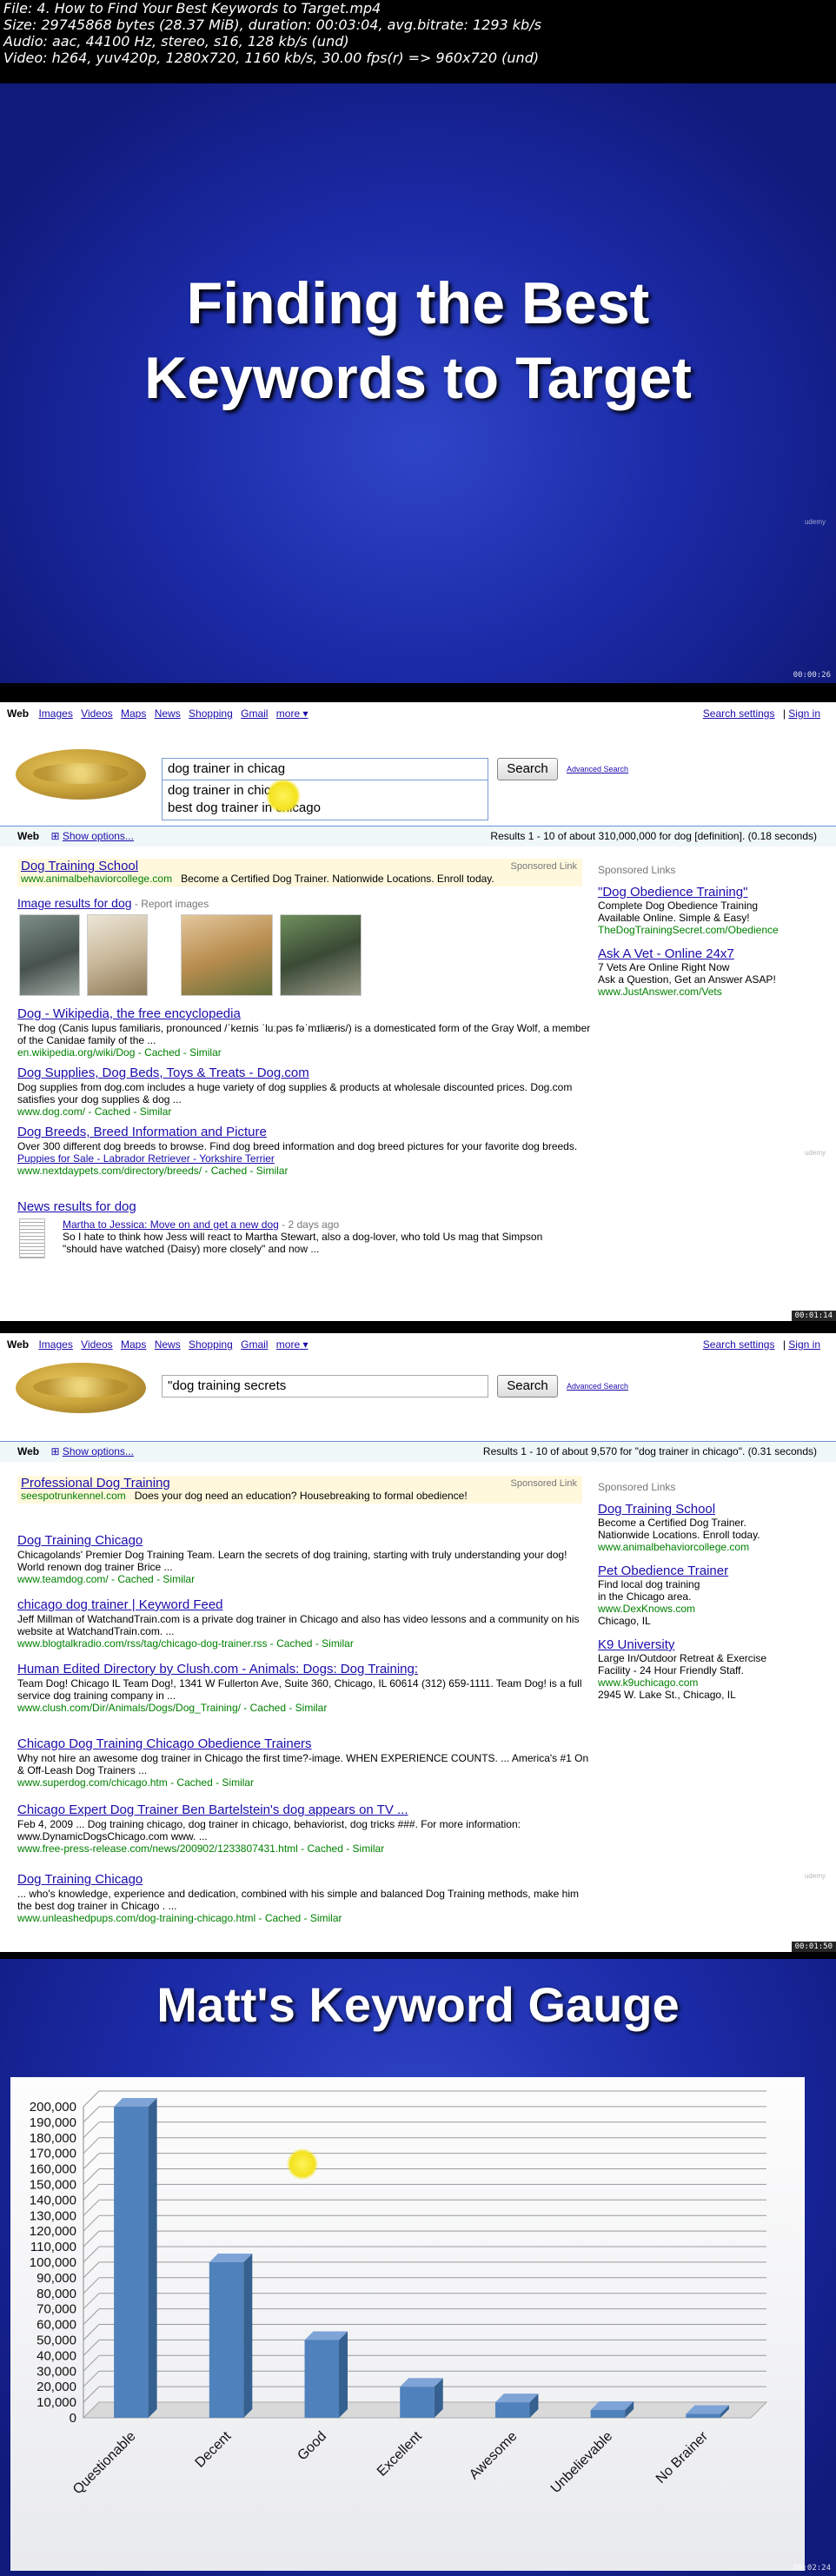 This screenshot has width=836, height=2576. I want to click on search-input: dog trainer in chicag, so click(325, 769).